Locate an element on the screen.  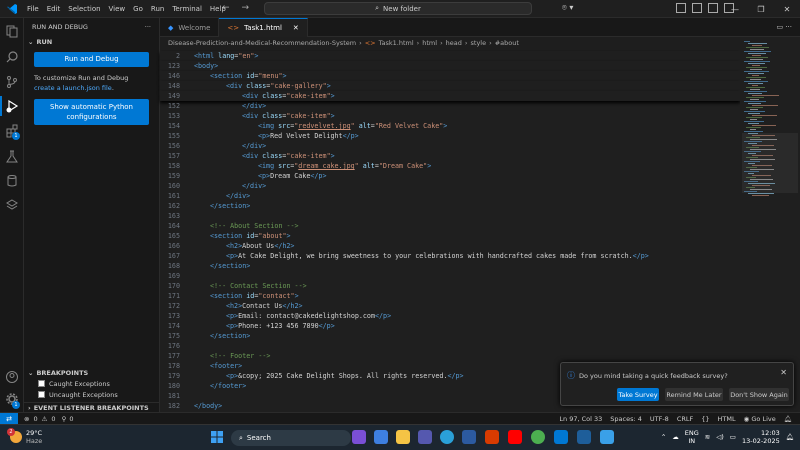
code-line: 159 <p>Dream Cake</p> is located at coordinates (450, 176).